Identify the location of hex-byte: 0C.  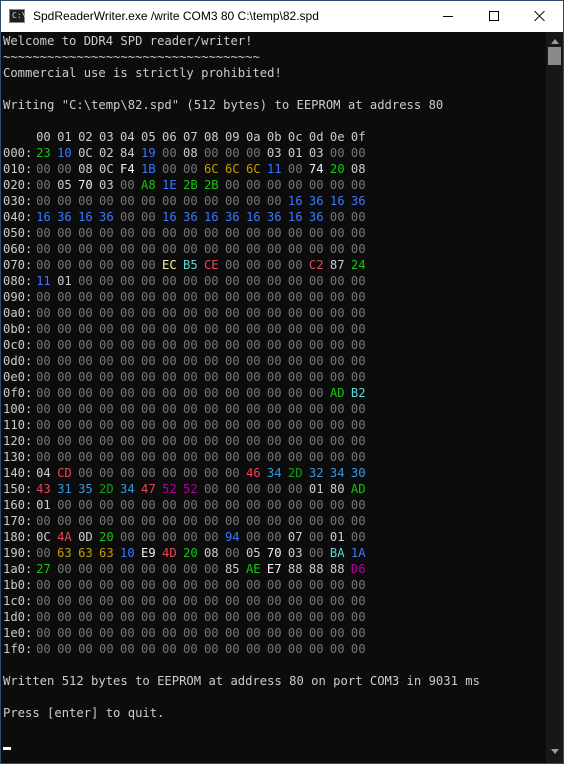
(85, 153).